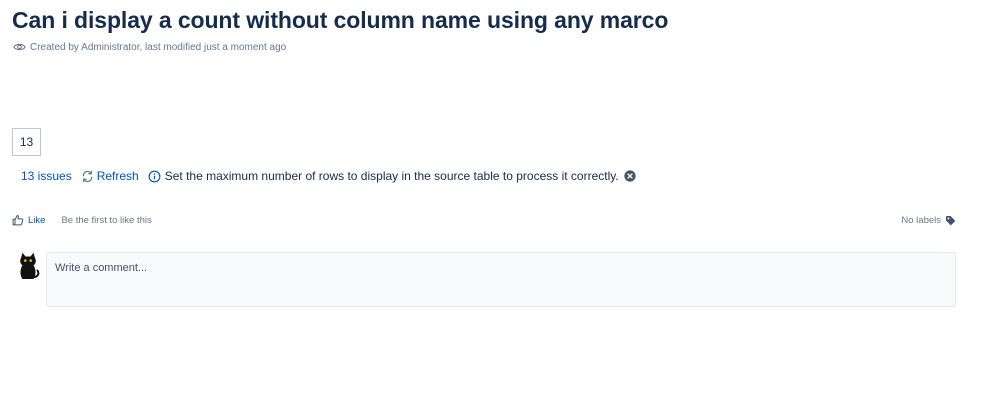 The height and width of the screenshot is (407, 998). I want to click on thumbs-up-icon, so click(18, 220).